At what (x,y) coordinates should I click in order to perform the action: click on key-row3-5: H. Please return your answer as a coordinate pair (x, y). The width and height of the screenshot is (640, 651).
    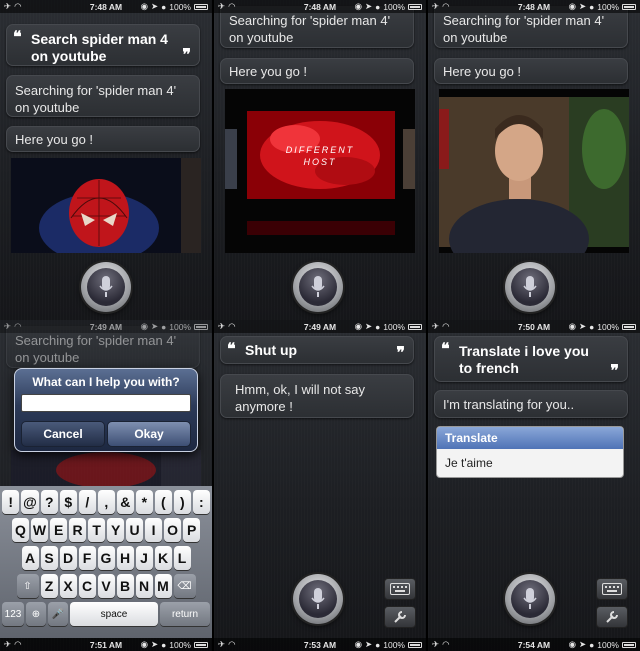
    Looking at the image, I should click on (125, 558).